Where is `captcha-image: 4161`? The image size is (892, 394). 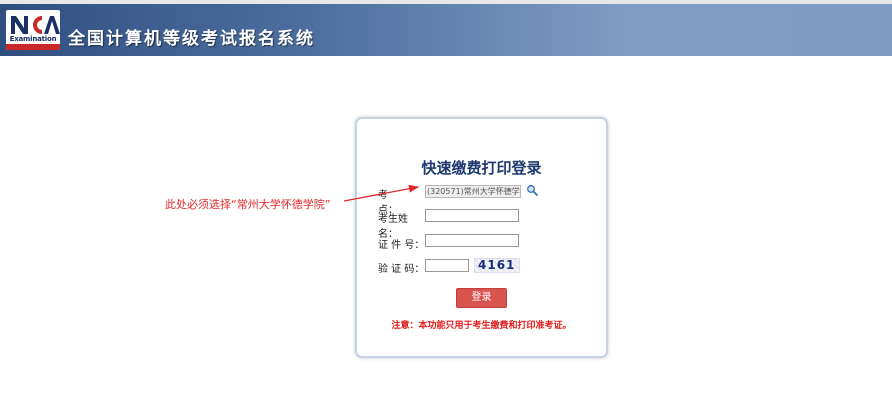 captcha-image: 4161 is located at coordinates (497, 265).